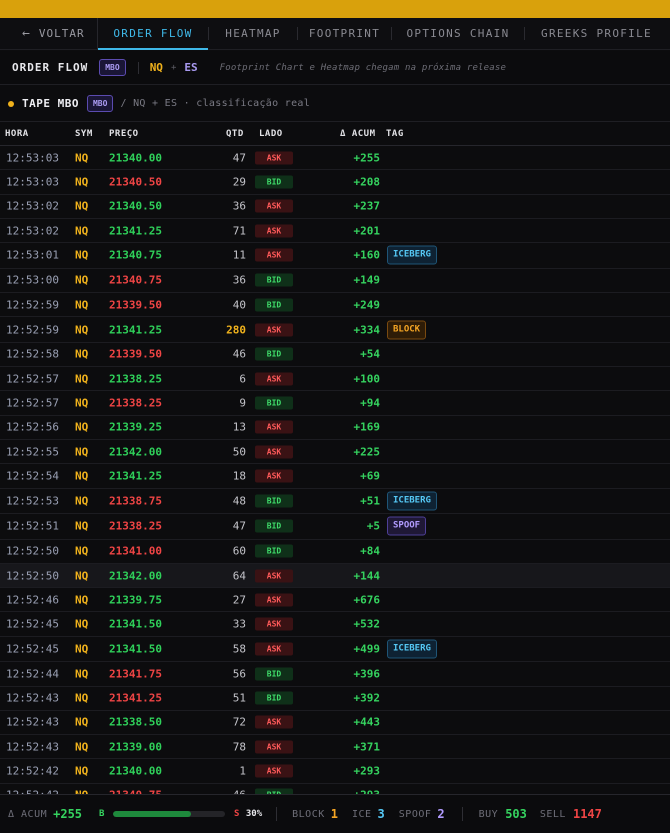  I want to click on table-row: 12:52:42NQ21340.7546BID+293, so click(335, 789).